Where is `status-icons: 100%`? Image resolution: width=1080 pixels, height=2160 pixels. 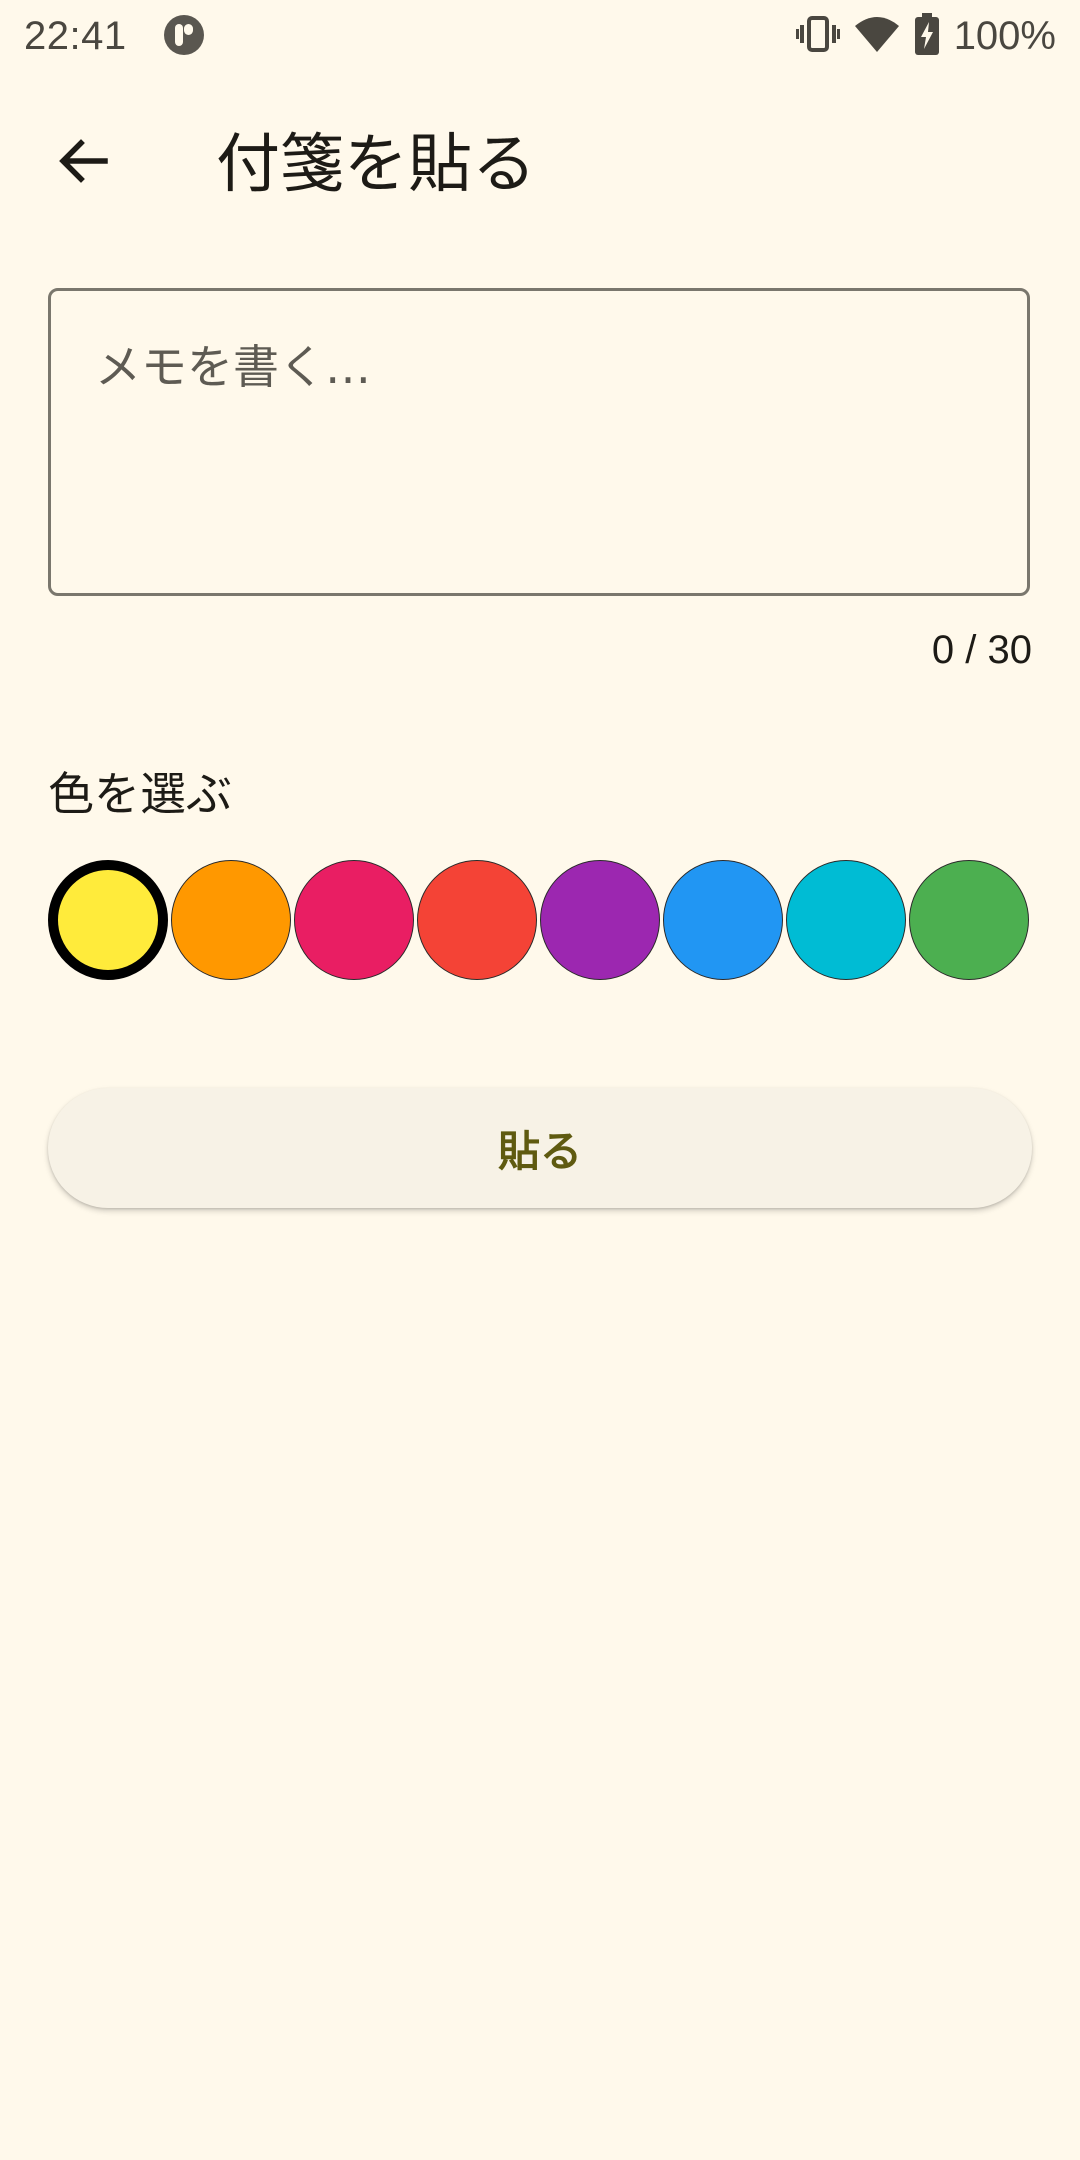
status-icons: 100% is located at coordinates (925, 36).